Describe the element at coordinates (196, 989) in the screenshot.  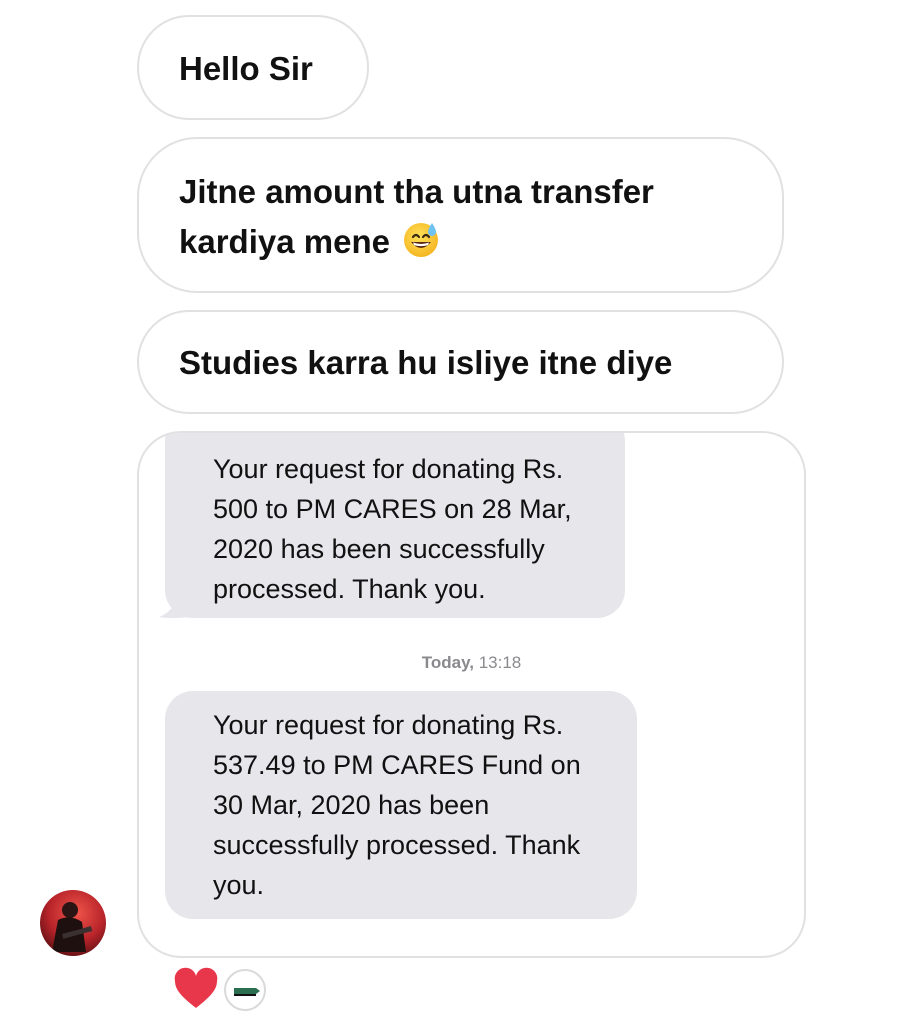
I see `heart-icon` at that location.